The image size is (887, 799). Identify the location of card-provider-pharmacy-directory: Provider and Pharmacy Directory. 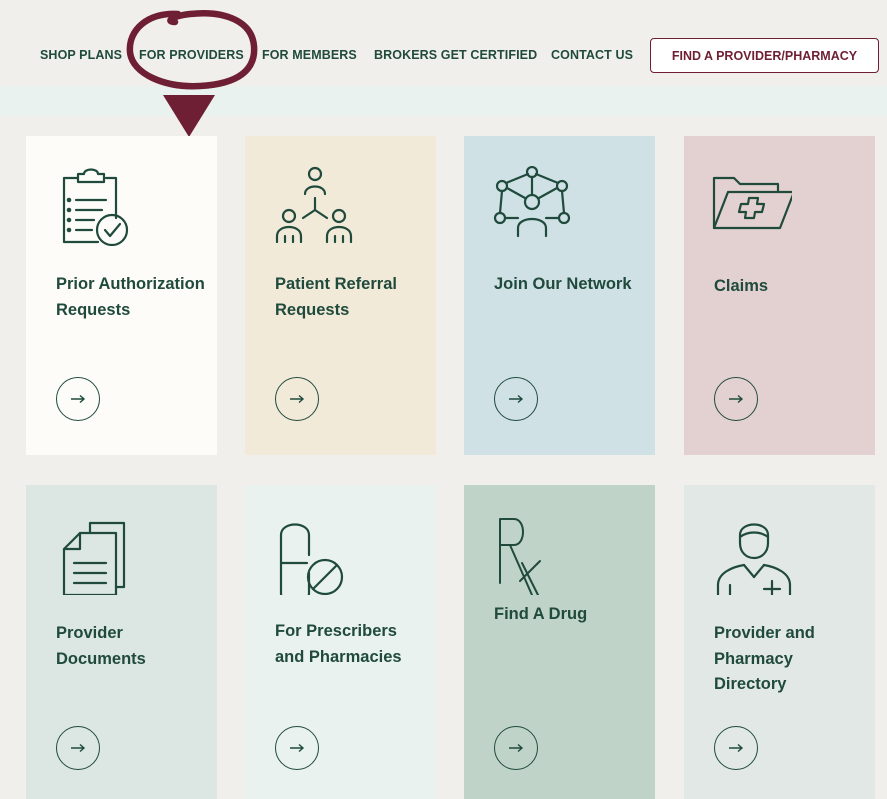
(779, 642).